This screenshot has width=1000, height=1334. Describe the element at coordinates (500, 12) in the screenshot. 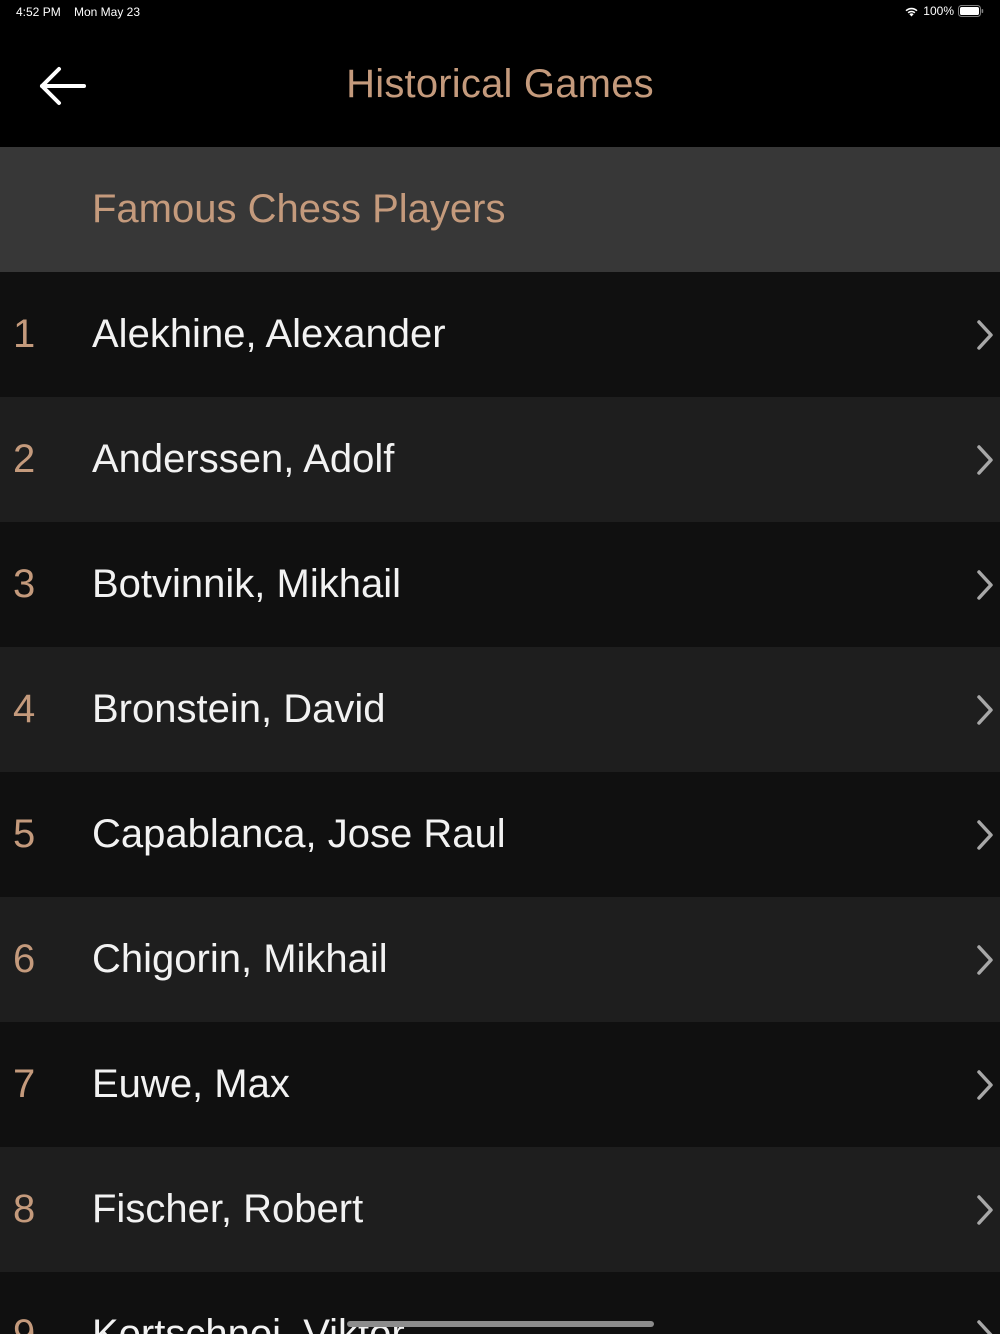

I see `status-bar: 4:52 PM Mon May 23 100%` at that location.